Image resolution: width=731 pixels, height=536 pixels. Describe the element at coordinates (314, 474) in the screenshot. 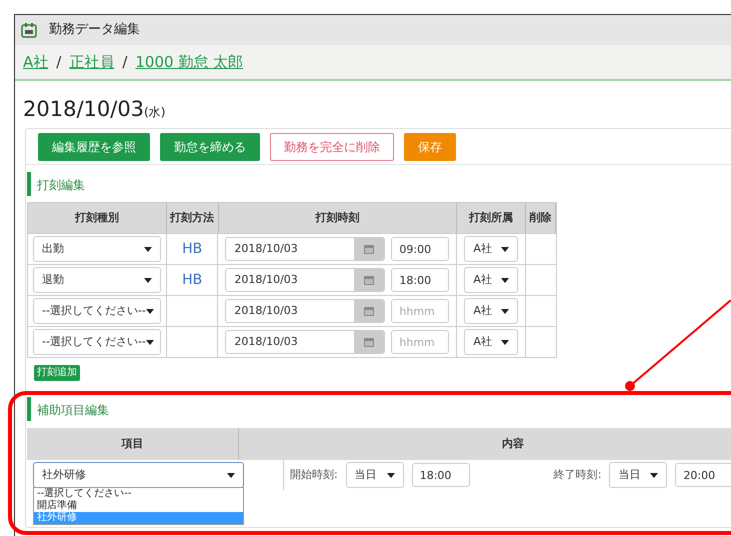

I see `start-time-label: 開始時刻:` at that location.